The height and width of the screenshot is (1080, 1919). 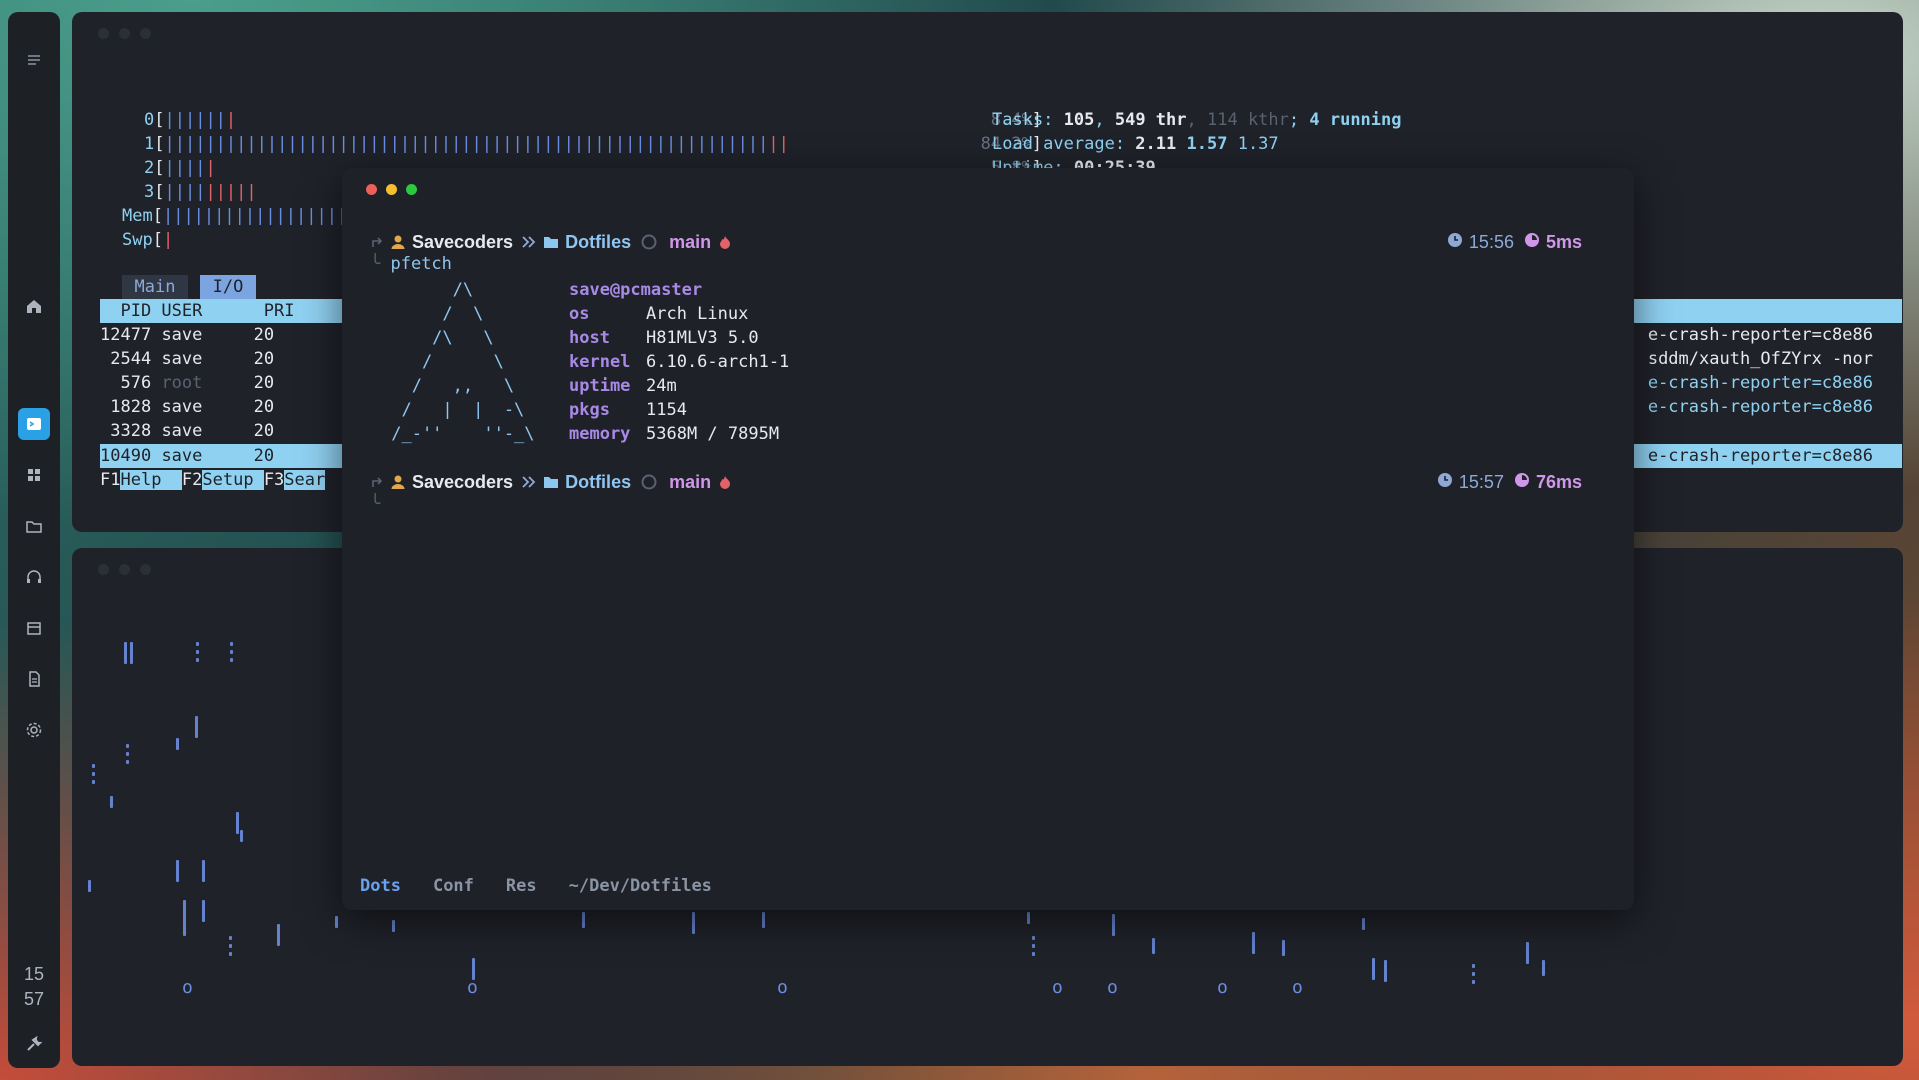 What do you see at coordinates (235, 216) in the screenshot?
I see `mem-meter: Mem[||||||||||||||||||` at bounding box center [235, 216].